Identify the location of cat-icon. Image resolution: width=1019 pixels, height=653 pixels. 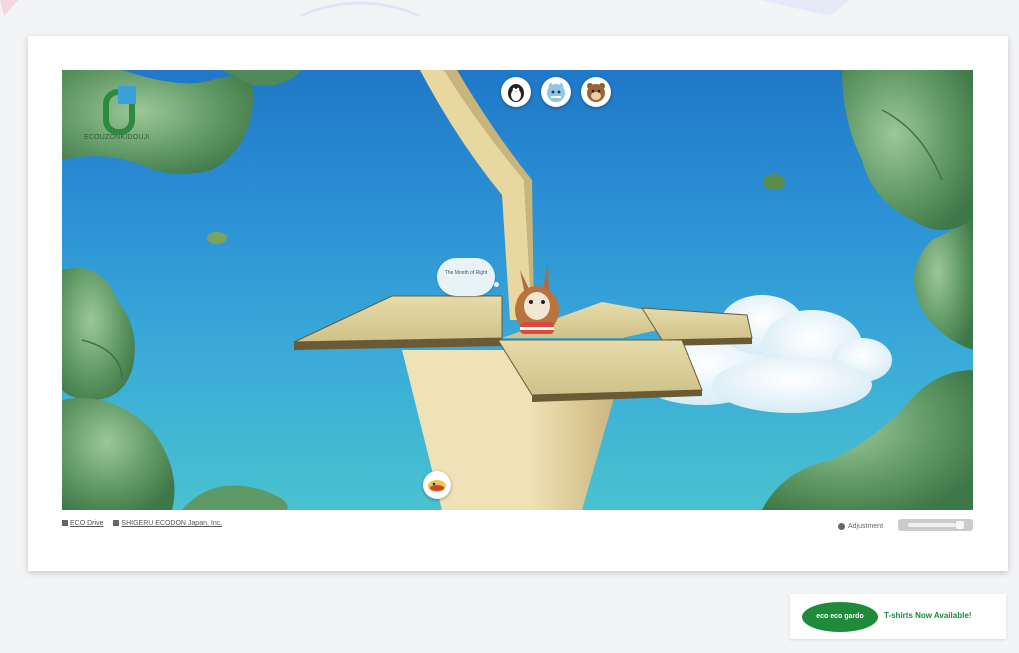
(556, 92).